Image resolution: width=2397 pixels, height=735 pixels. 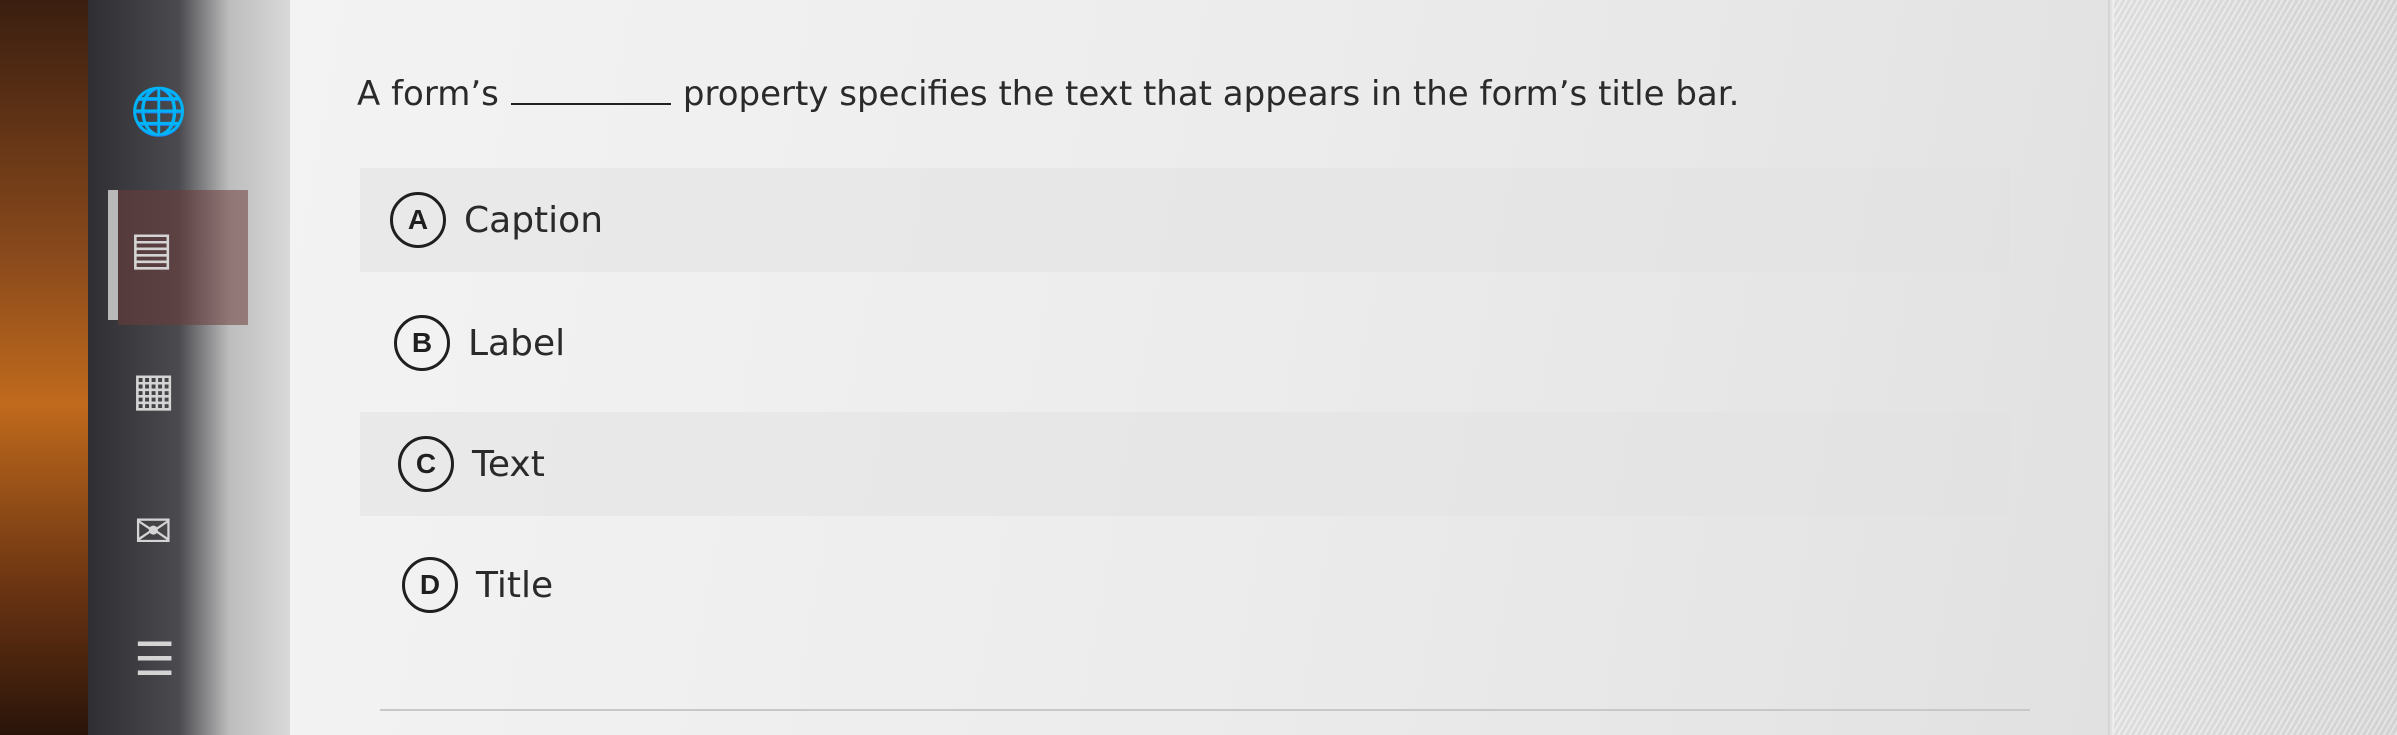 I want to click on option-d-badge: D, so click(x=430, y=585).